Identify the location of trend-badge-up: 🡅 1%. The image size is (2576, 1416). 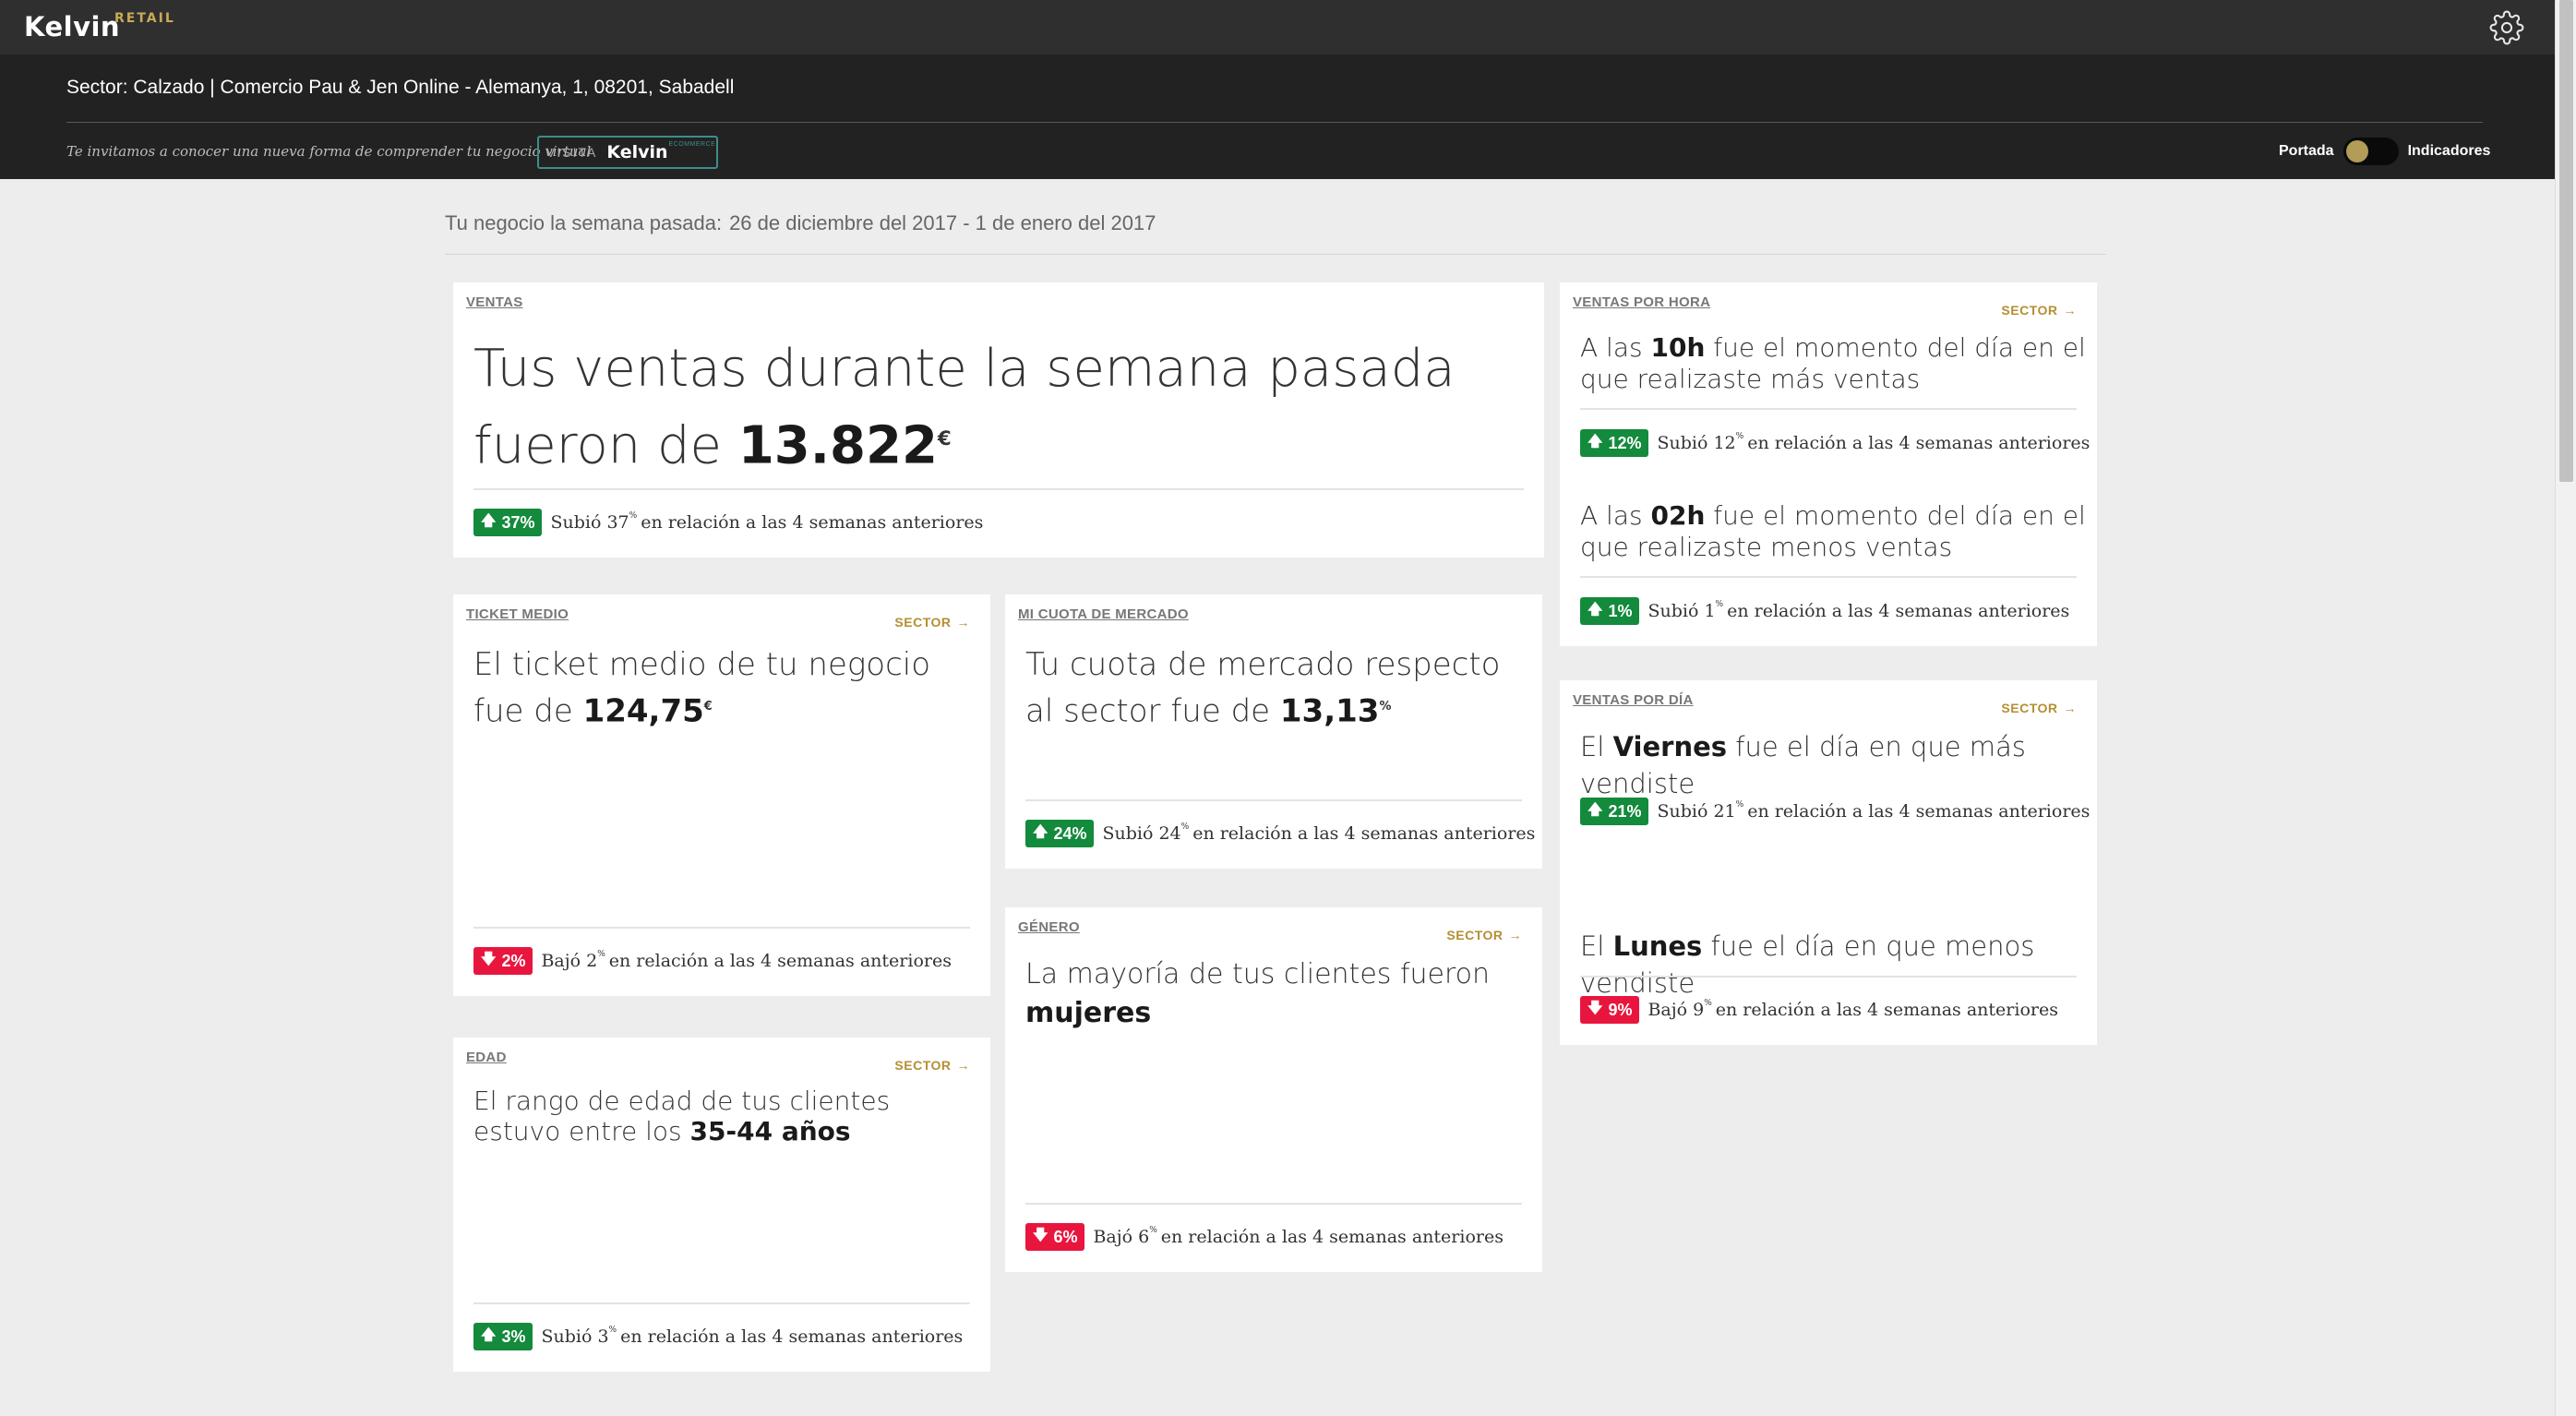
(1610, 611).